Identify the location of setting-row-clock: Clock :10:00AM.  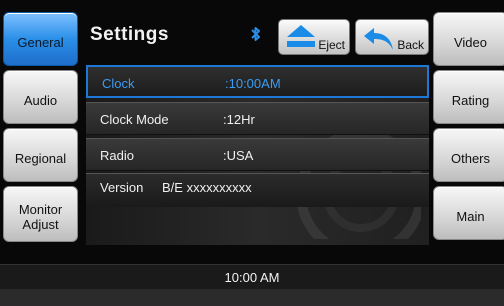
(257, 81).